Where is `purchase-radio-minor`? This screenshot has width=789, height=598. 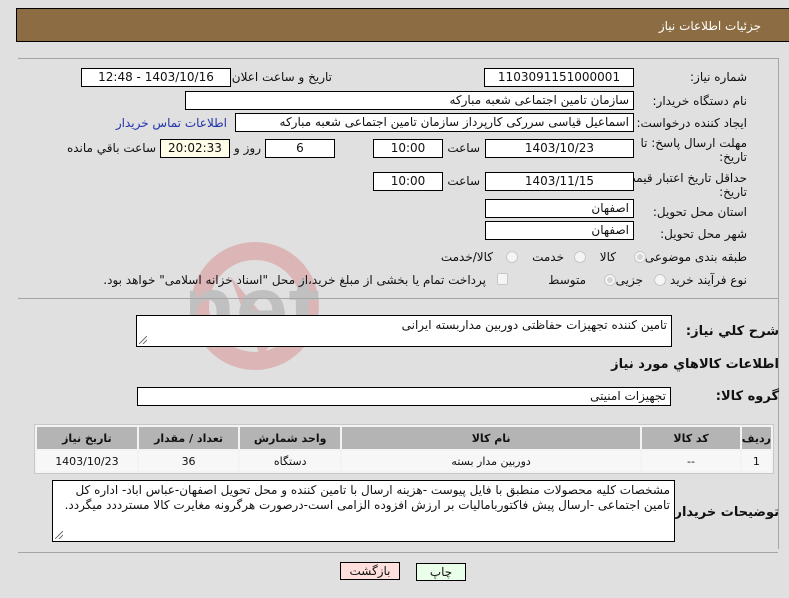 purchase-radio-minor is located at coordinates (660, 280).